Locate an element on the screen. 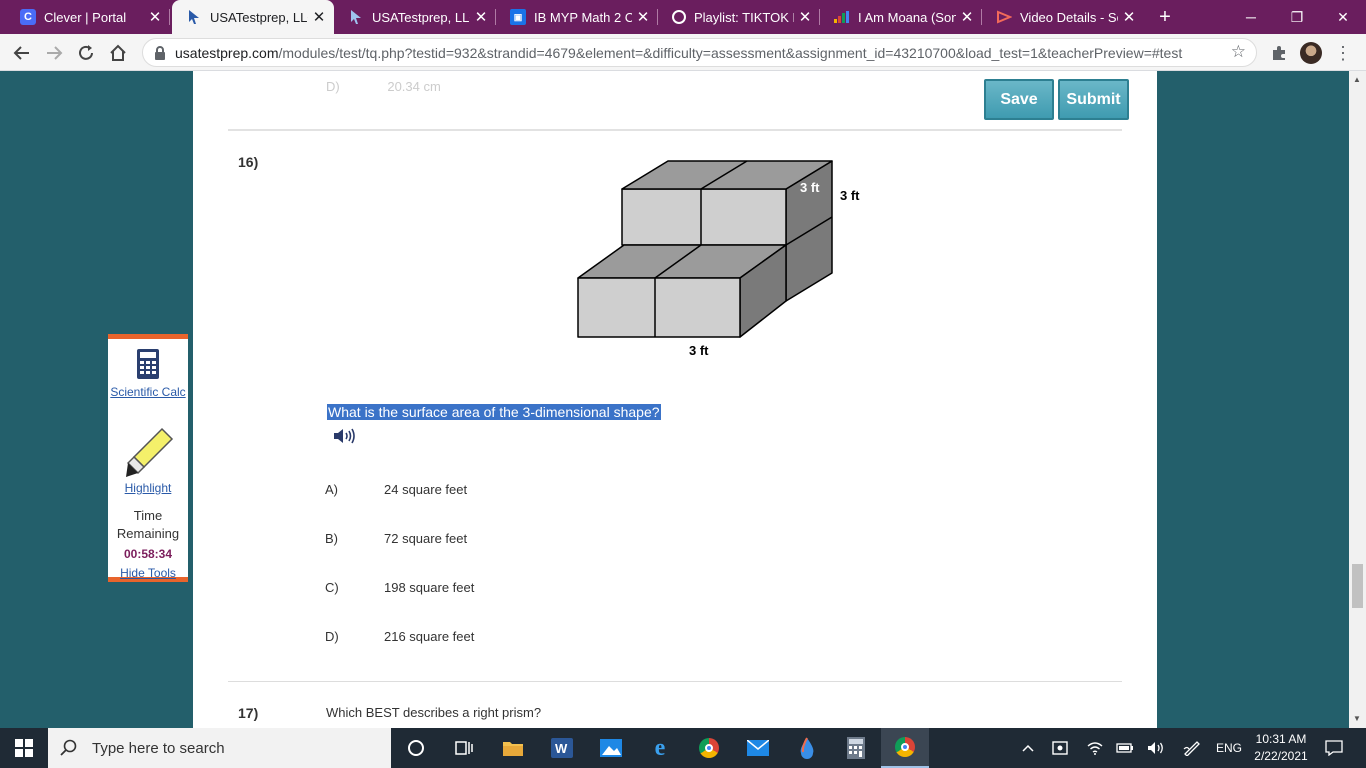 The height and width of the screenshot is (768, 1366). photos-icon is located at coordinates (611, 748).